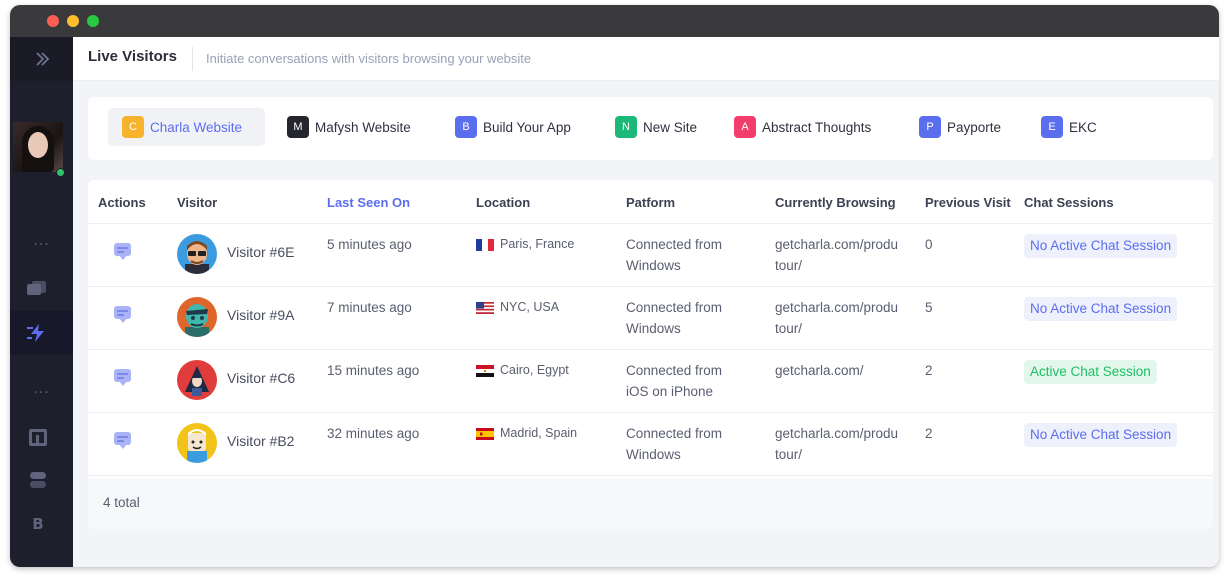 This screenshot has width=1224, height=577. Describe the element at coordinates (650, 504) in the screenshot. I see `table-footer` at that location.